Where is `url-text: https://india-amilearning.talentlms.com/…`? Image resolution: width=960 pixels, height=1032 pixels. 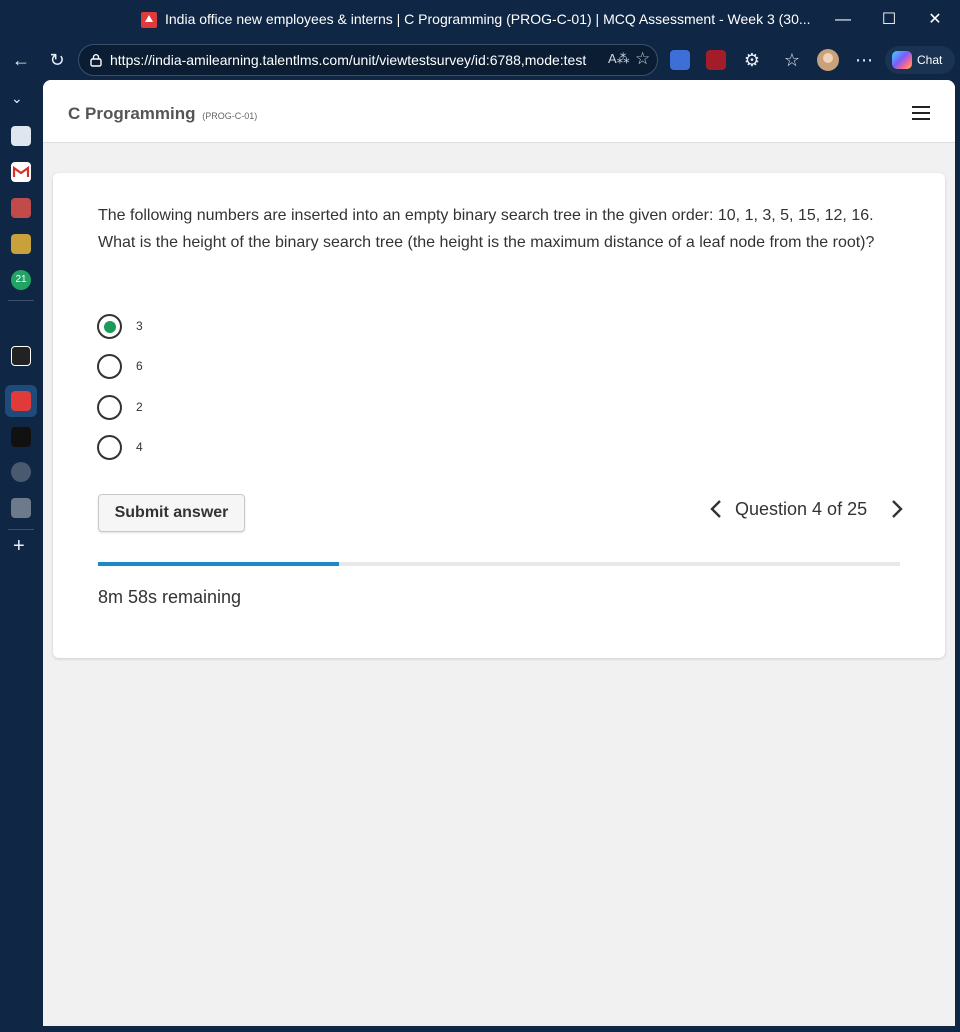 url-text: https://india-amilearning.talentlms.com/… is located at coordinates (348, 60).